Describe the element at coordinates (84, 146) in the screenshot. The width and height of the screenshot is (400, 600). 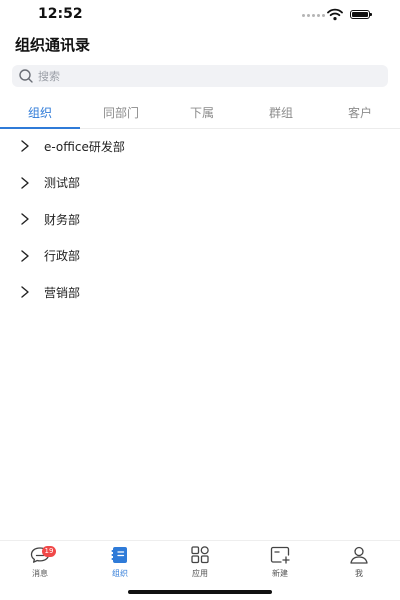
I see `department-label: e-office研发部` at that location.